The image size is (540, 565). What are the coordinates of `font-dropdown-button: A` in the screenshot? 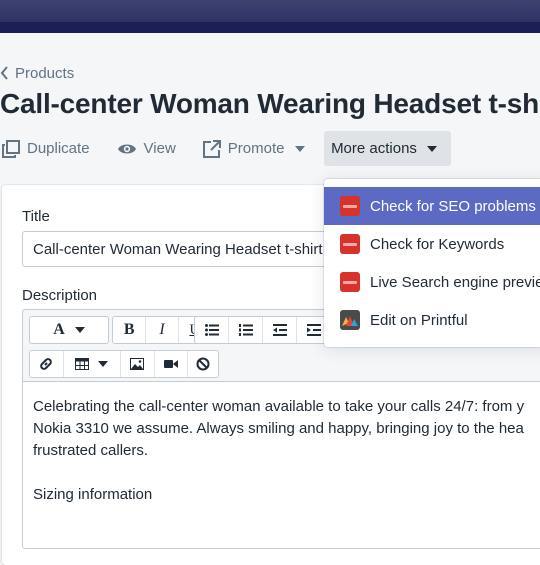 It's located at (69, 330).